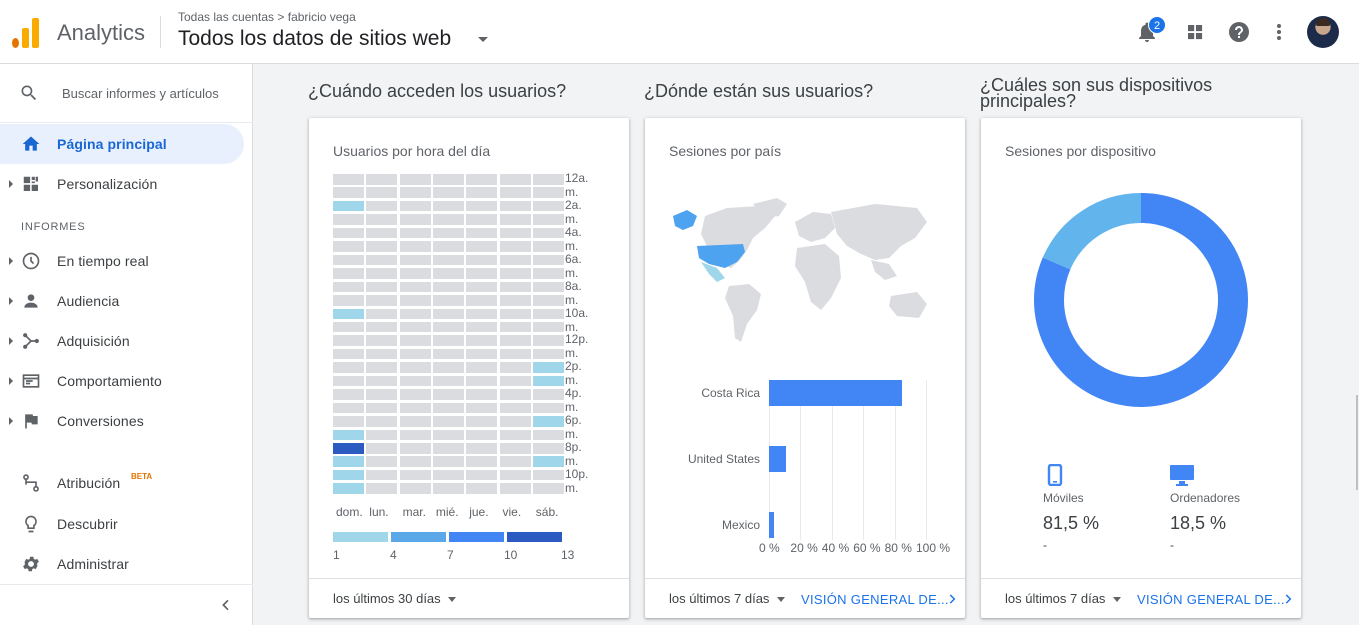 Image resolution: width=1359 pixels, height=625 pixels. Describe the element at coordinates (126, 93) in the screenshot. I see `search-reports: Buscar informes y artículos` at that location.